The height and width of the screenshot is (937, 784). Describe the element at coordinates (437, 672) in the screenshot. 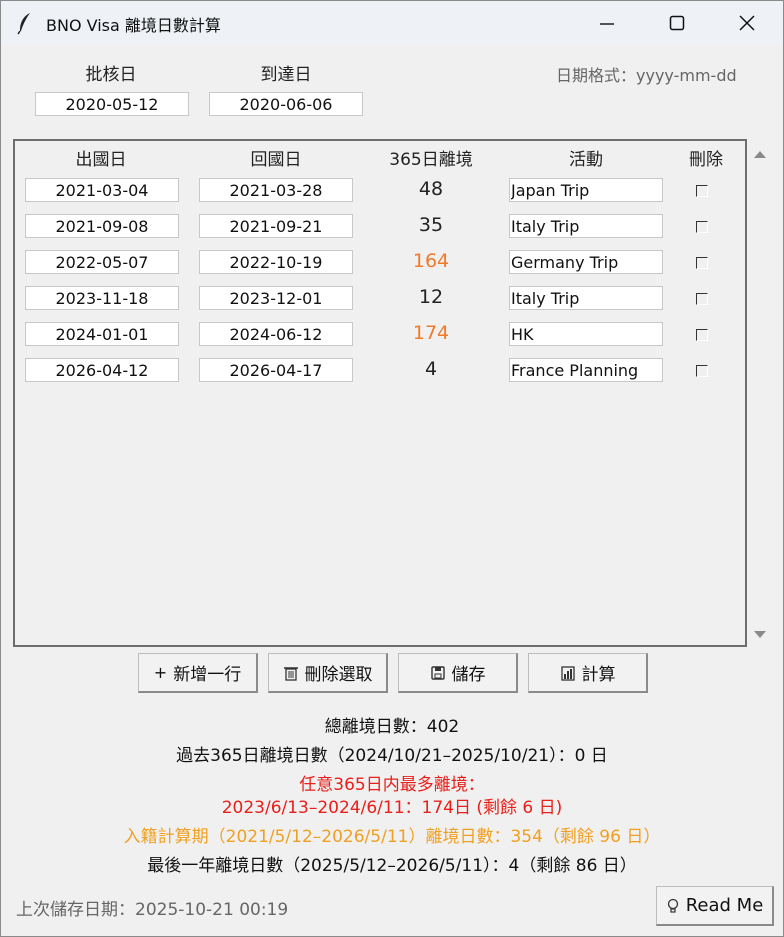

I see `floppy-disk-icon` at that location.